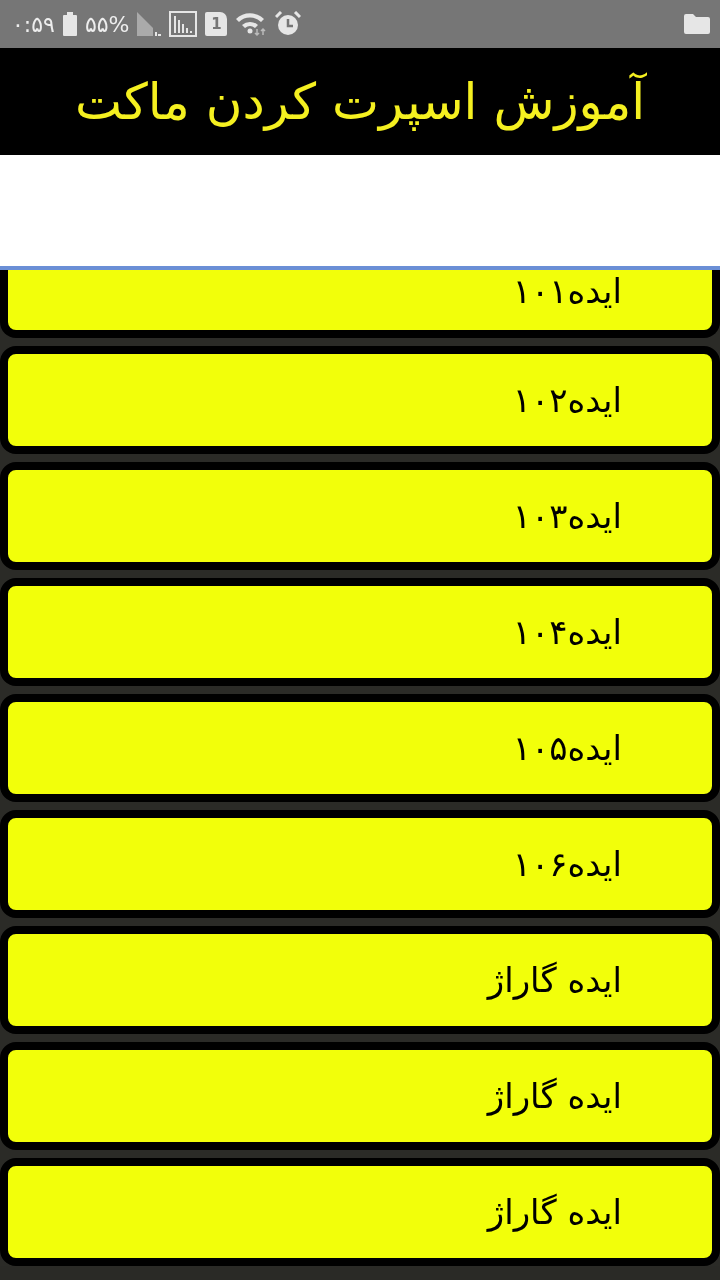  What do you see at coordinates (567, 632) in the screenshot?
I see `item-label: ایده۱۰۴` at bounding box center [567, 632].